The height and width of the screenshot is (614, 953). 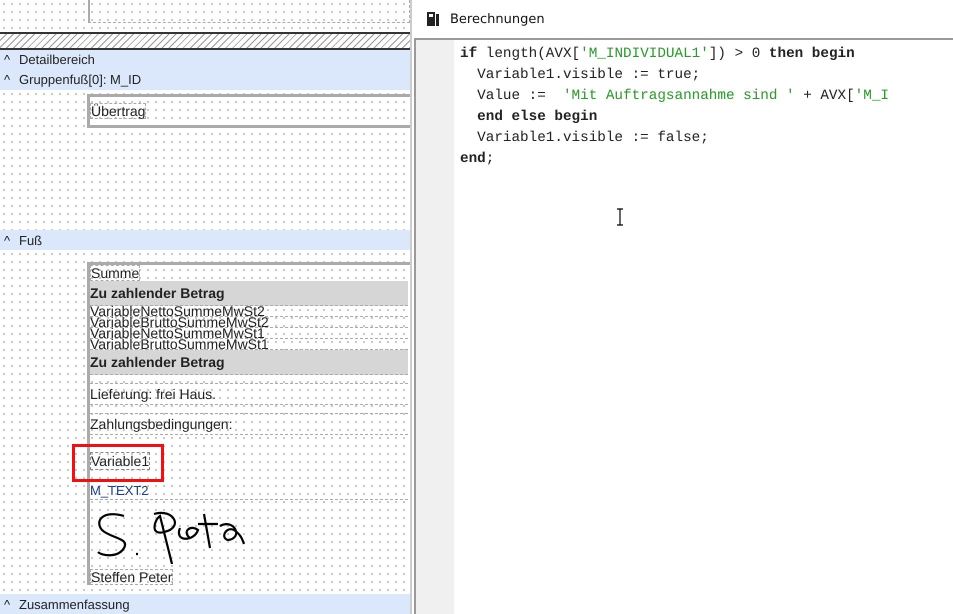 What do you see at coordinates (249, 424) in the screenshot?
I see `text-element: Zahlungsbedingungen:` at bounding box center [249, 424].